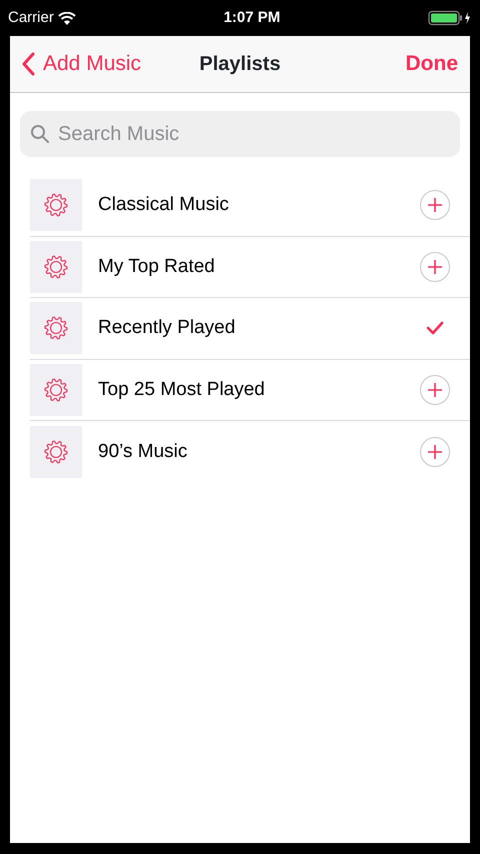 The image size is (480, 854). Describe the element at coordinates (432, 64) in the screenshot. I see `done-button: Done` at that location.